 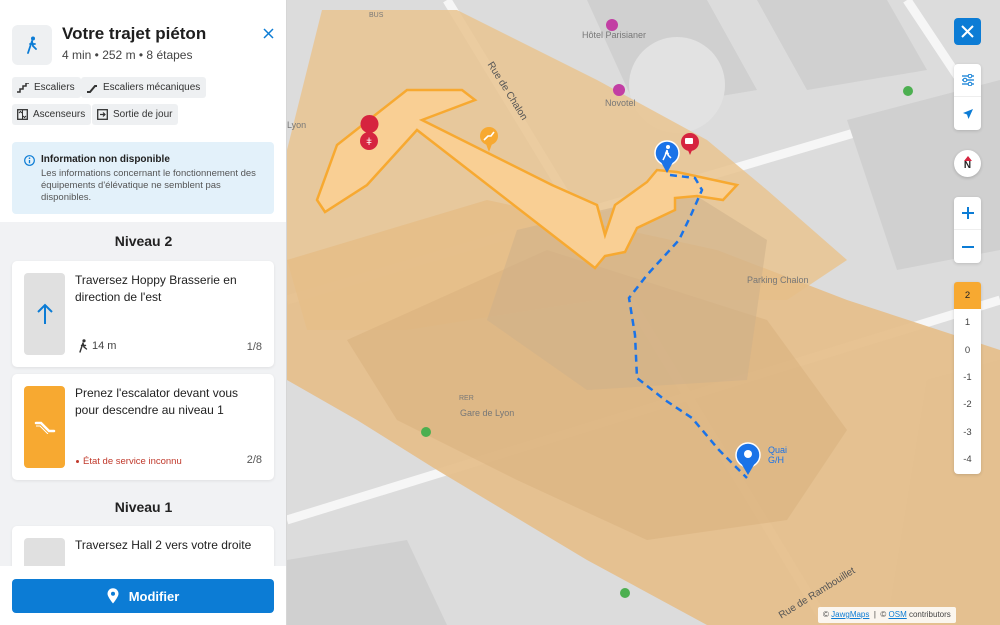 What do you see at coordinates (466, 398) in the screenshot?
I see `rer-label: RER` at bounding box center [466, 398].